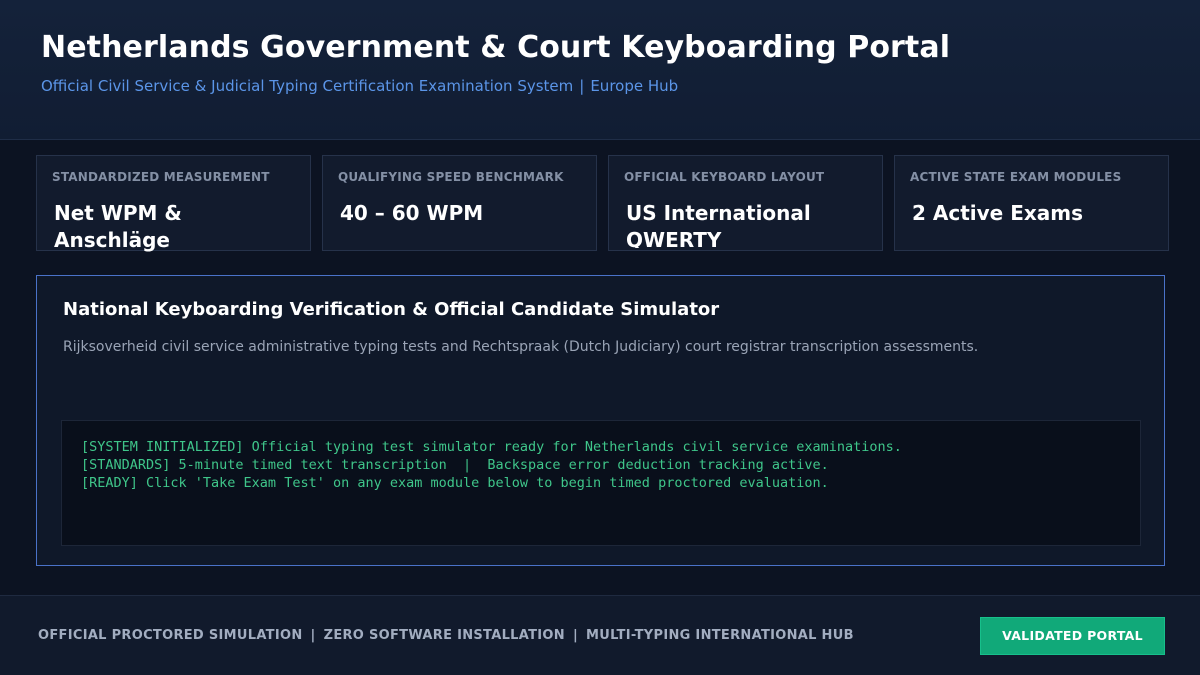 The width and height of the screenshot is (1200, 675). Describe the element at coordinates (1072, 636) in the screenshot. I see `validated-portal-button: VALIDATED PORTAL` at that location.